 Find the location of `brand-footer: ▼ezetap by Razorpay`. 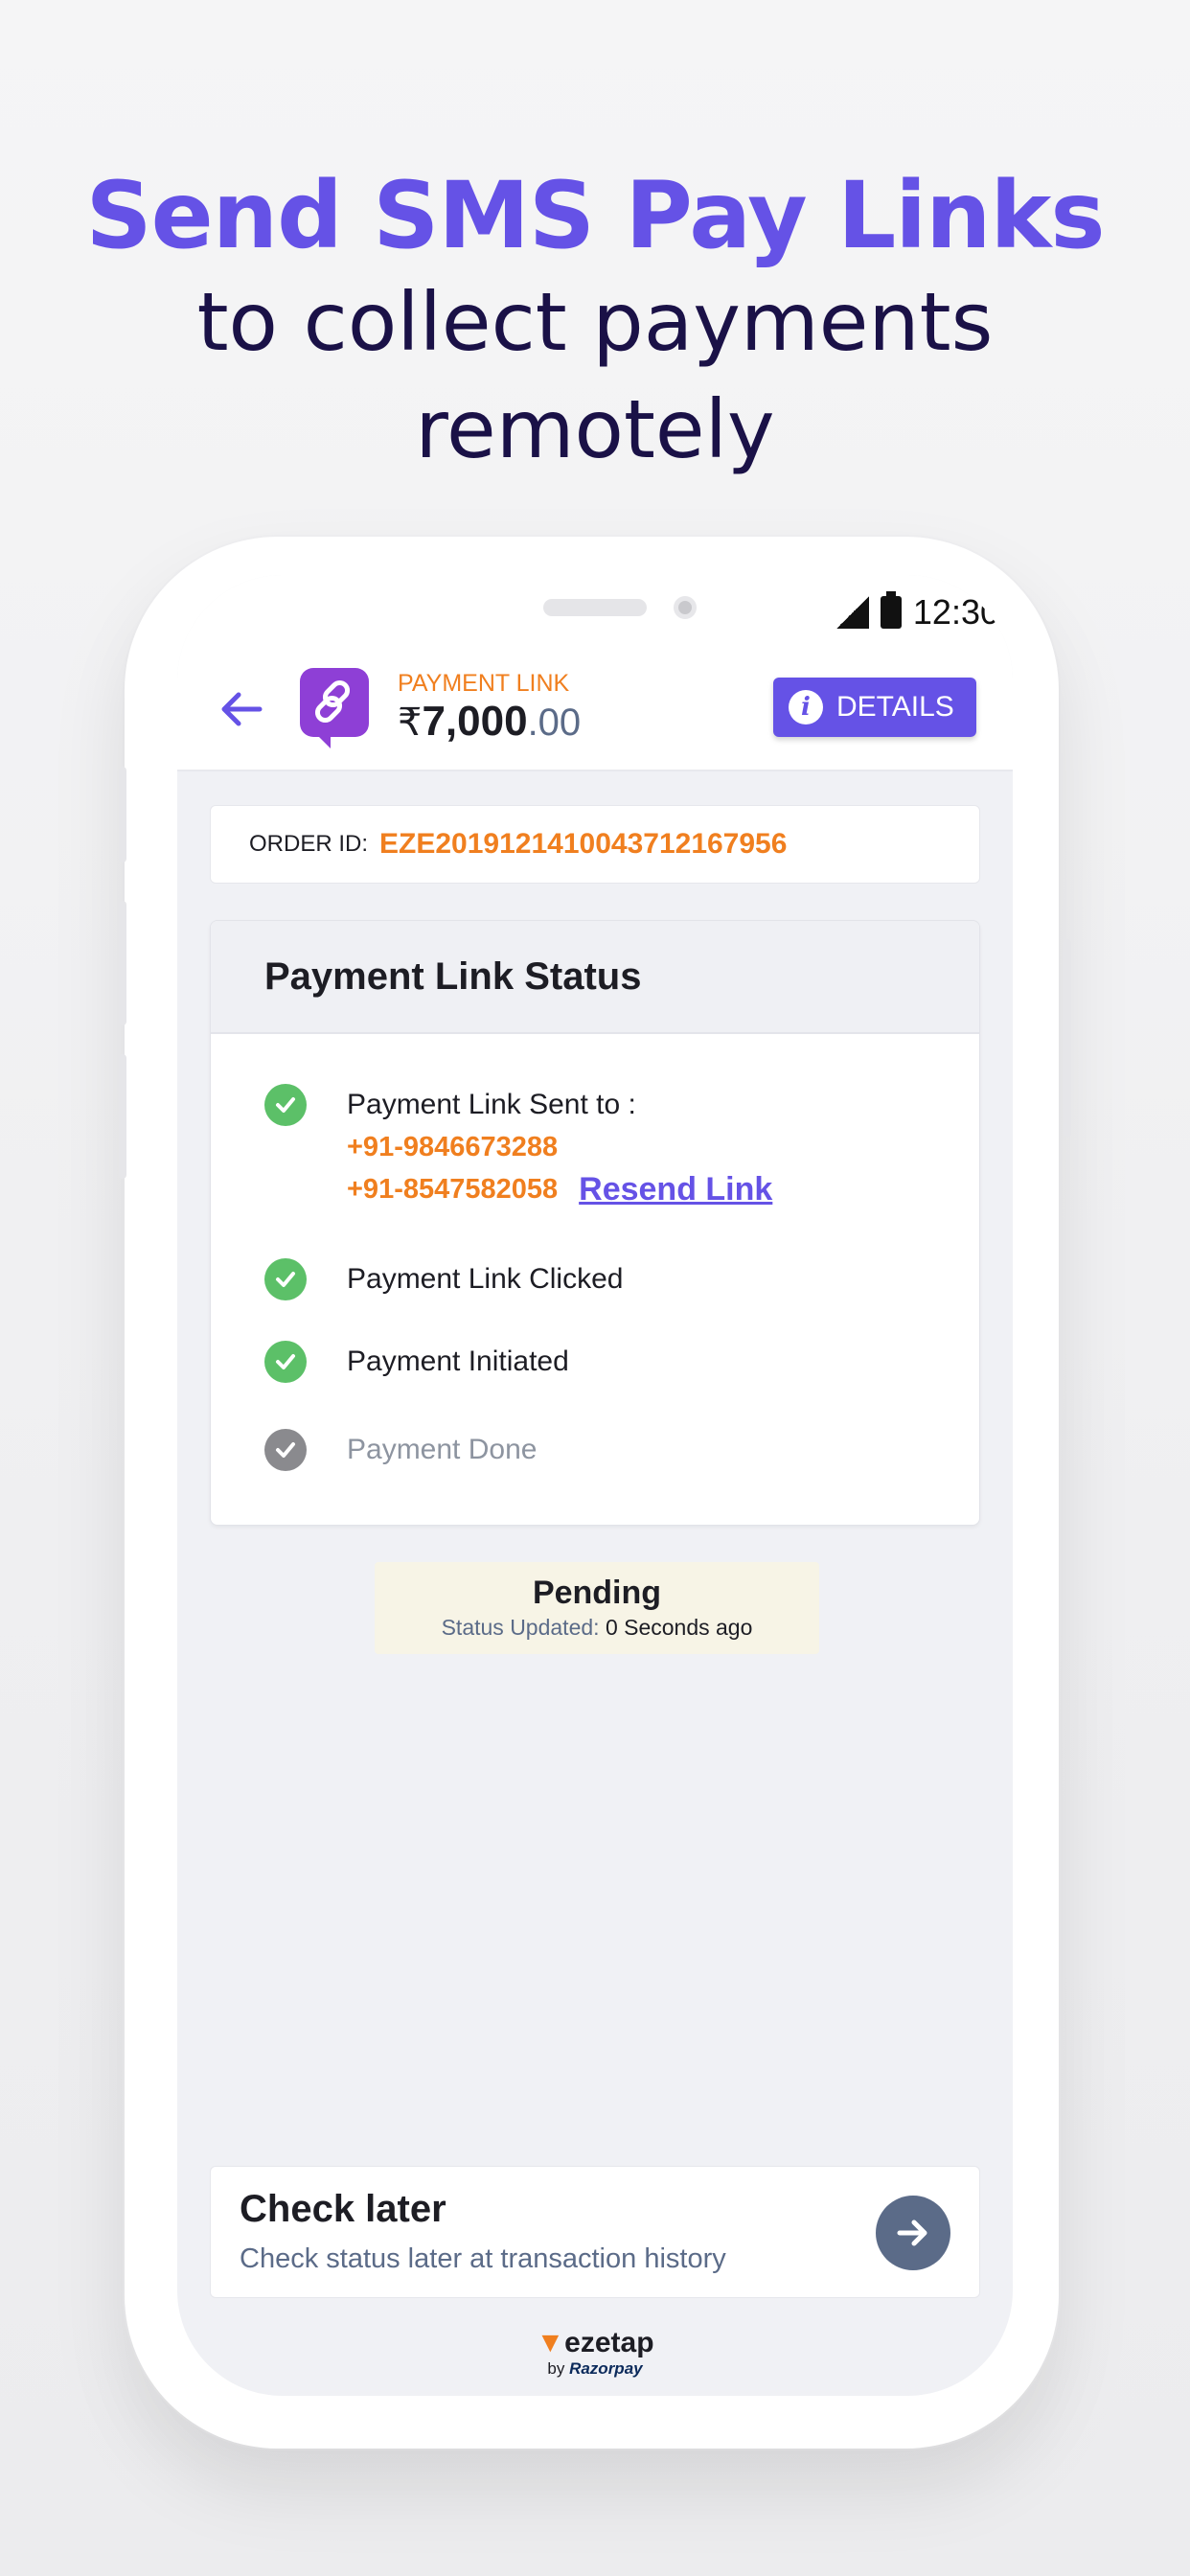

brand-footer: ▼ezetap by Razorpay is located at coordinates (595, 2353).